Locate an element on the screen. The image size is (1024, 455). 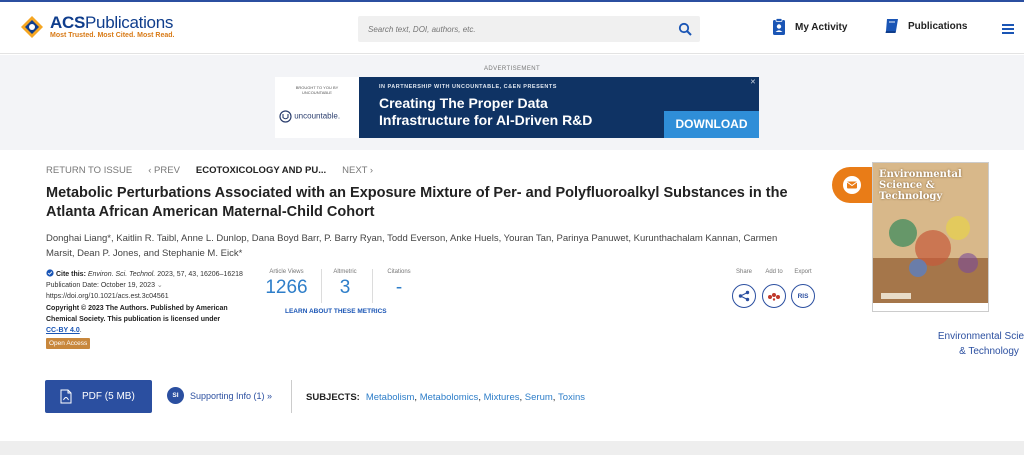
citations-value: - is located at coordinates (399, 287).